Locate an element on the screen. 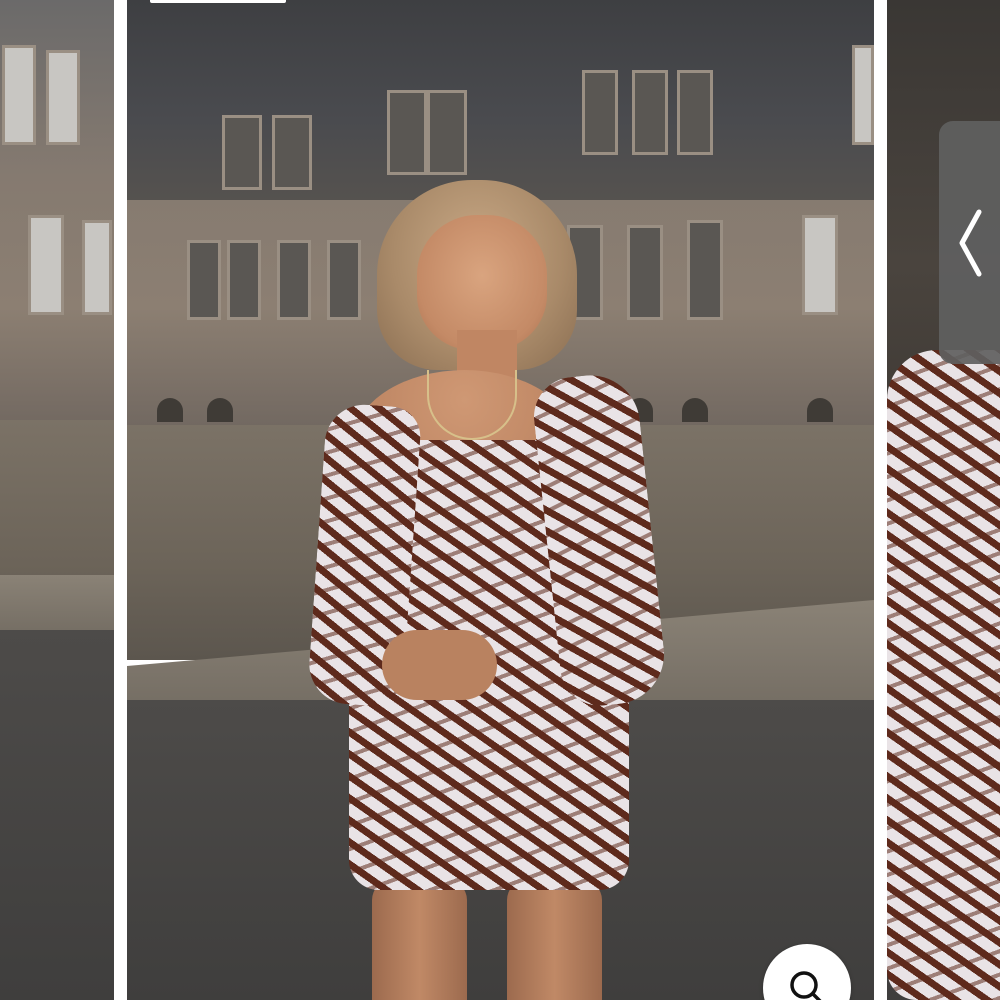 The image size is (1000, 1000). previous-photo is located at coordinates (57, 500).